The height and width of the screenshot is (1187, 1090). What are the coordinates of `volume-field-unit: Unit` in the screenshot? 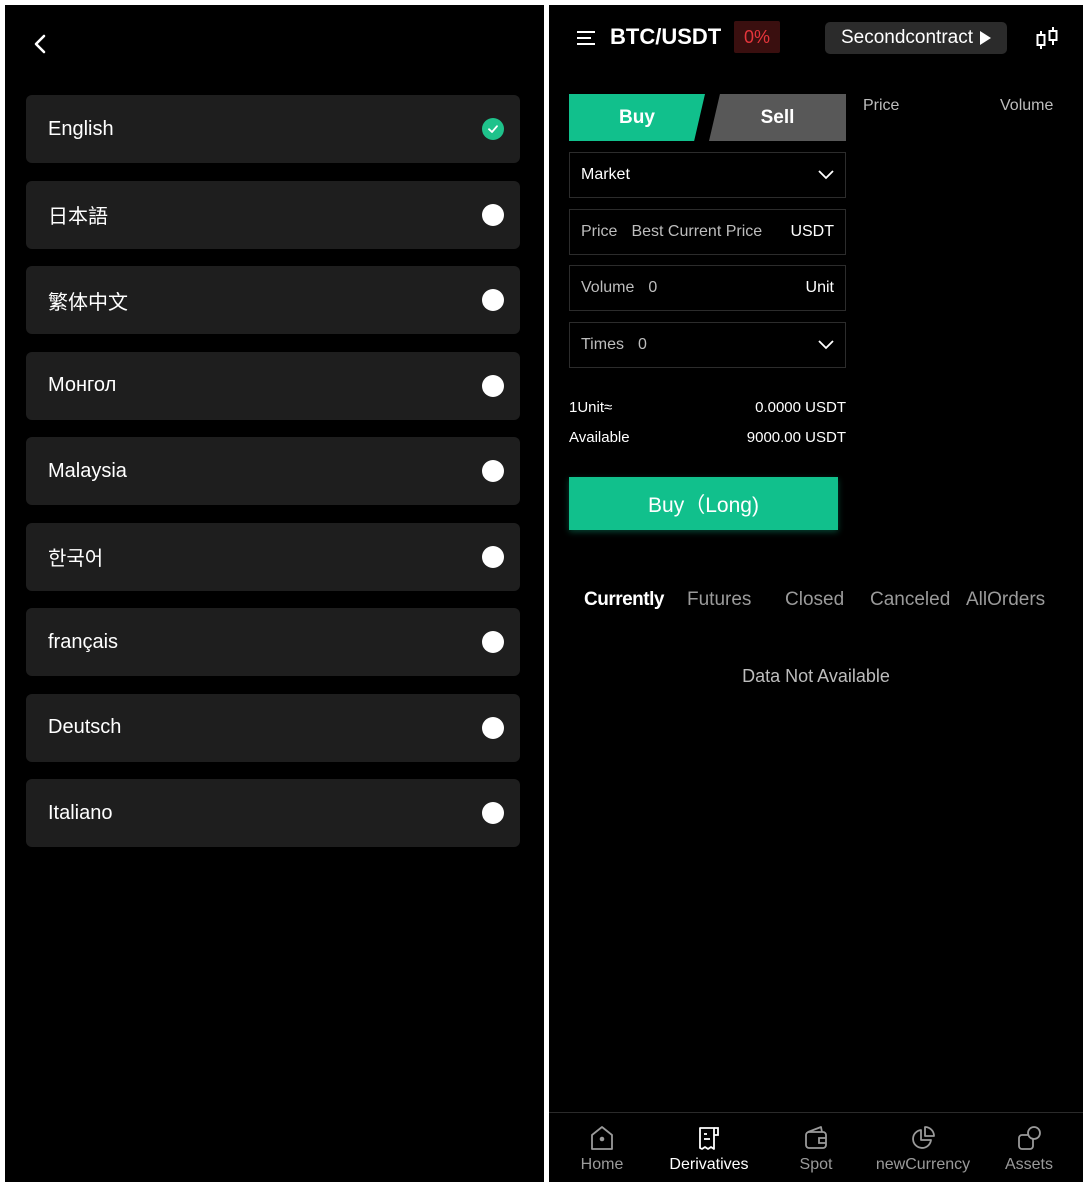 It's located at (819, 287).